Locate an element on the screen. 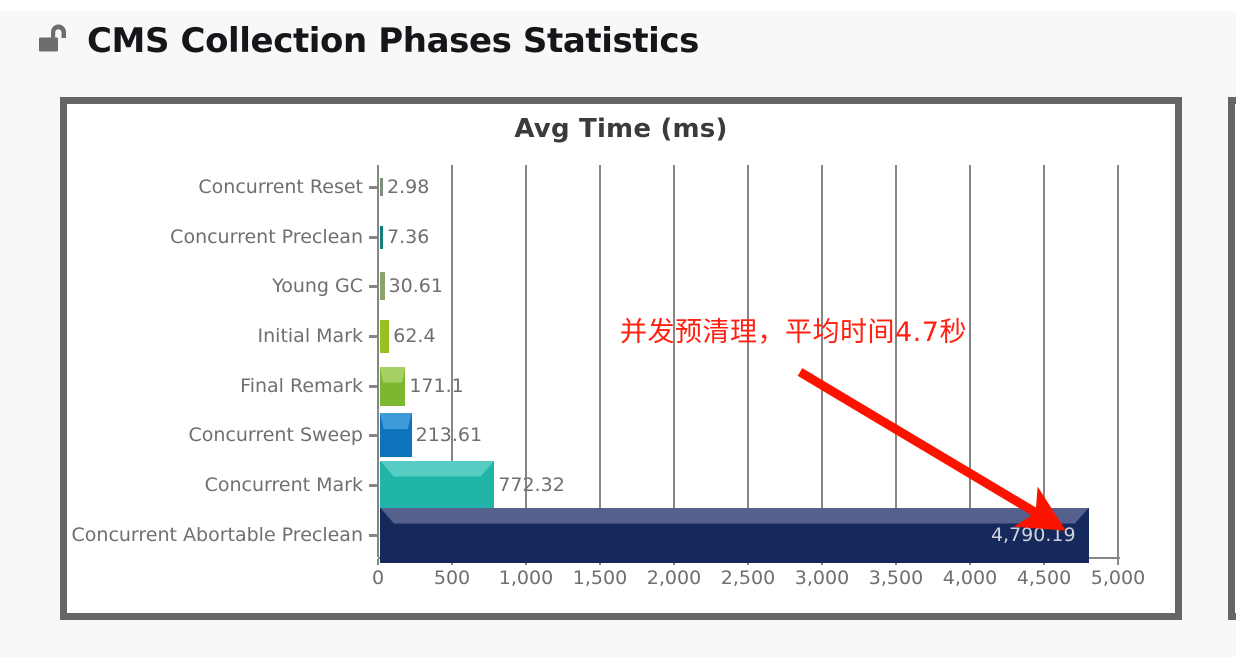  bar-value-label: 7.36 is located at coordinates (408, 237).